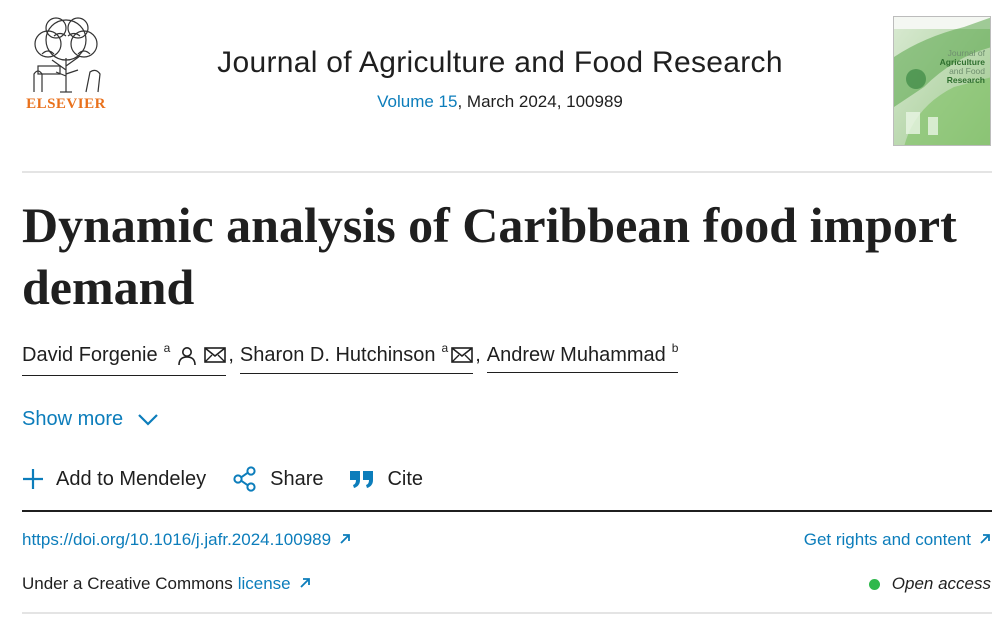 The image size is (1000, 643). Describe the element at coordinates (244, 479) in the screenshot. I see `share-icon` at that location.